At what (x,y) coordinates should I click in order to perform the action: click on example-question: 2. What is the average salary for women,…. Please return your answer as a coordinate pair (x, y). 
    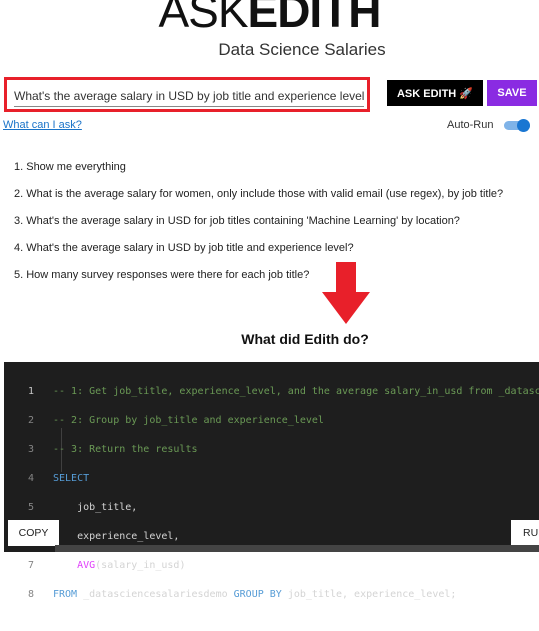
    Looking at the image, I should click on (276, 198).